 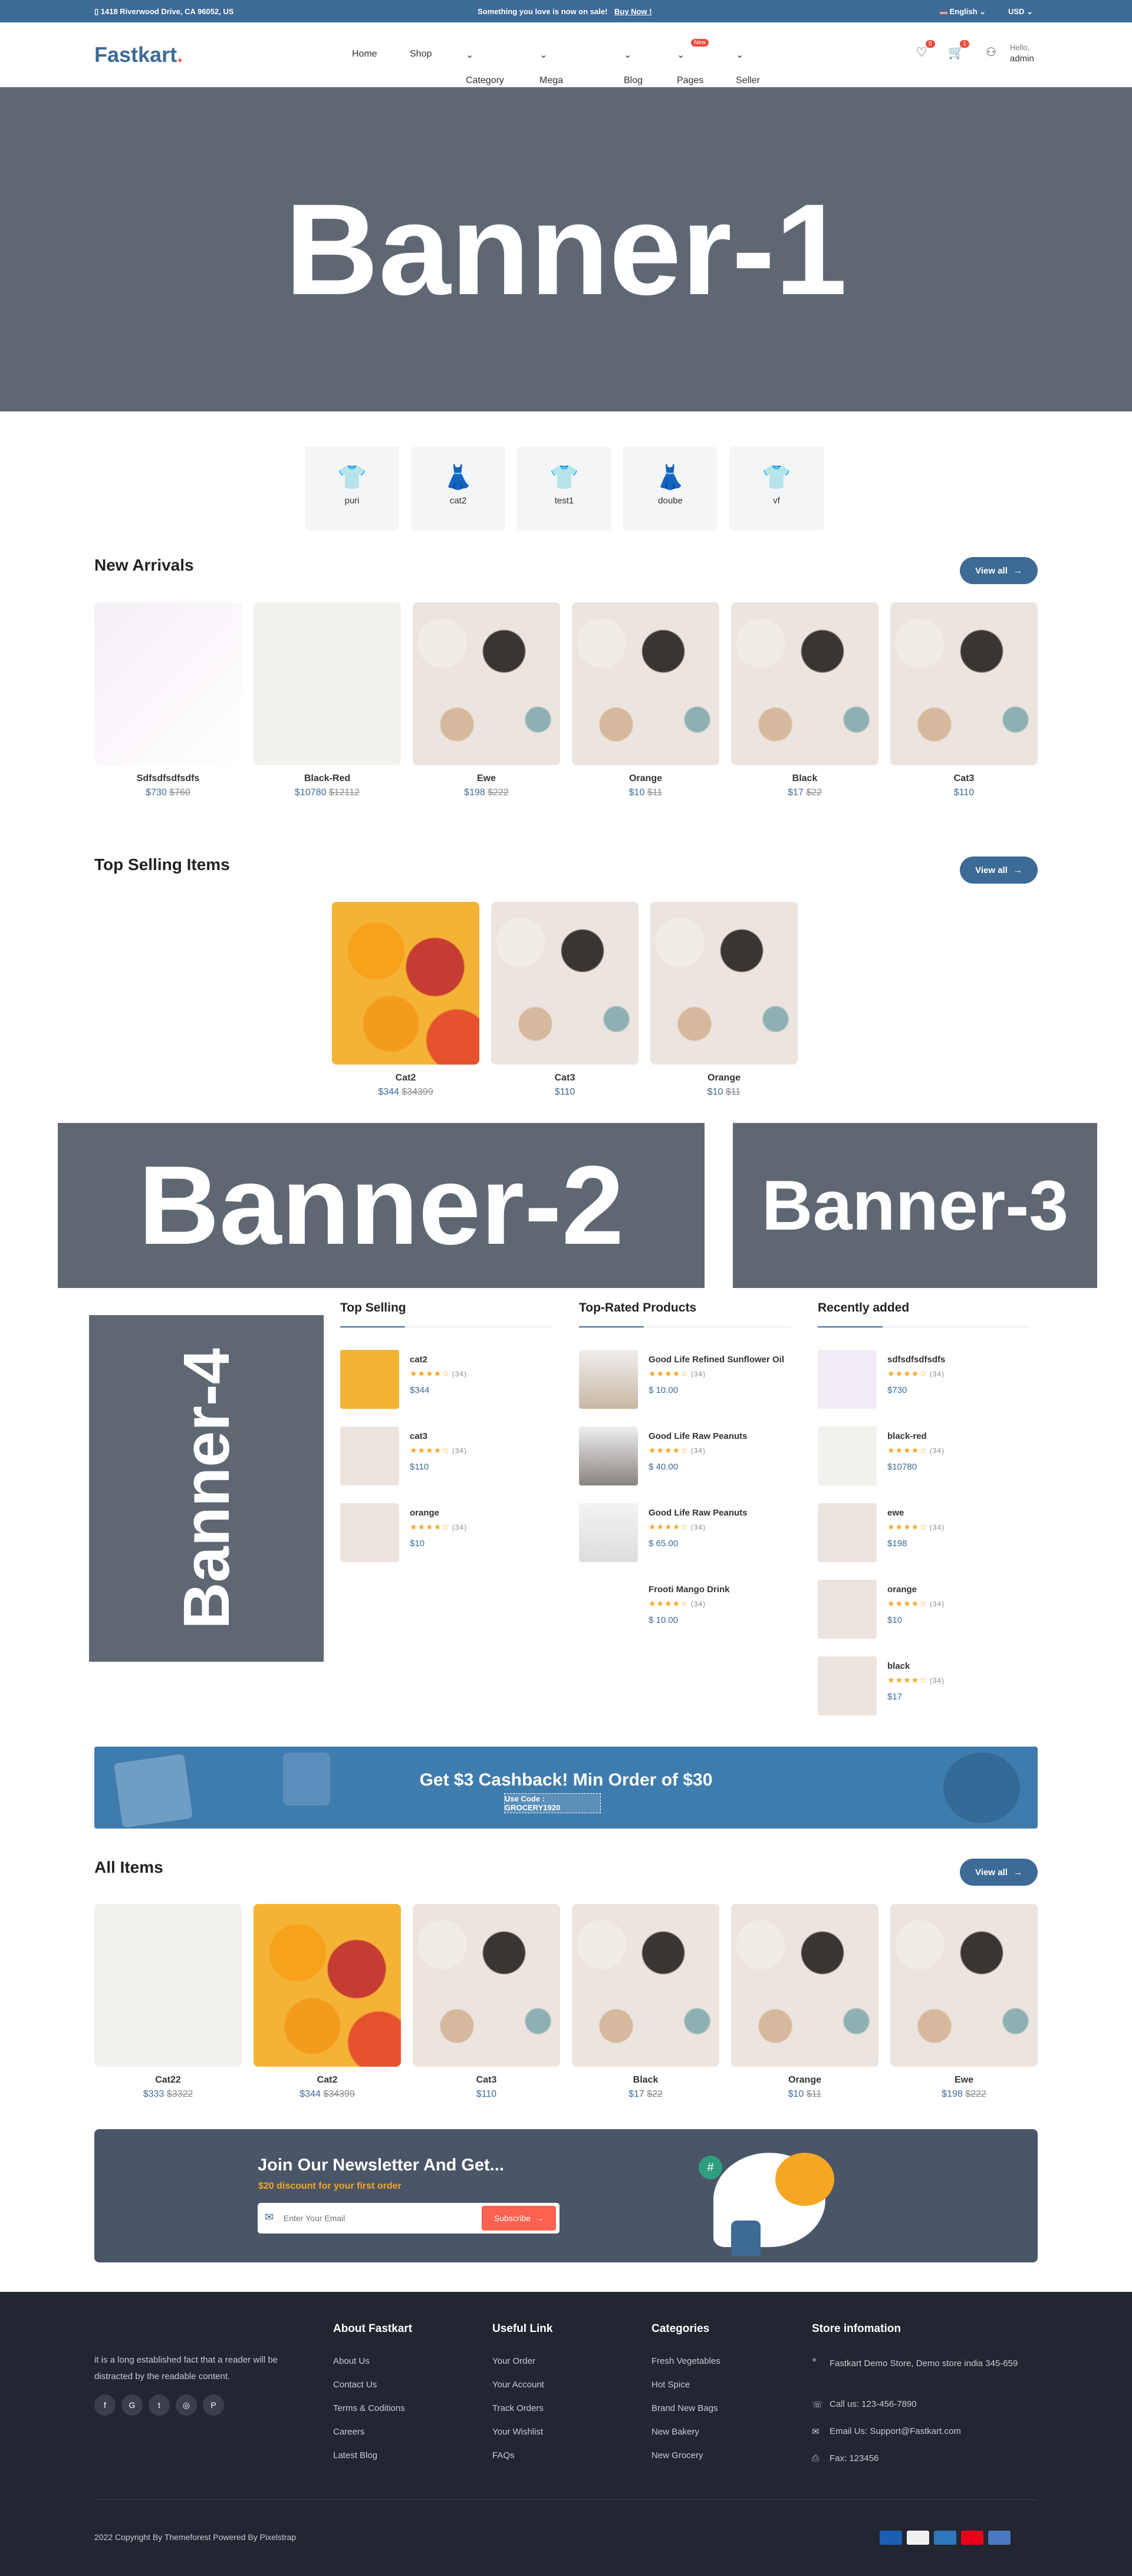 What do you see at coordinates (355, 2455) in the screenshot?
I see `footer-link: Latest Blog` at bounding box center [355, 2455].